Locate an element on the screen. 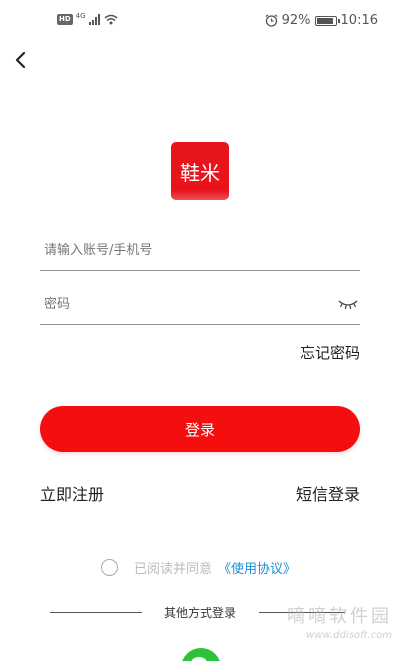  battery-fill is located at coordinates (324, 20).